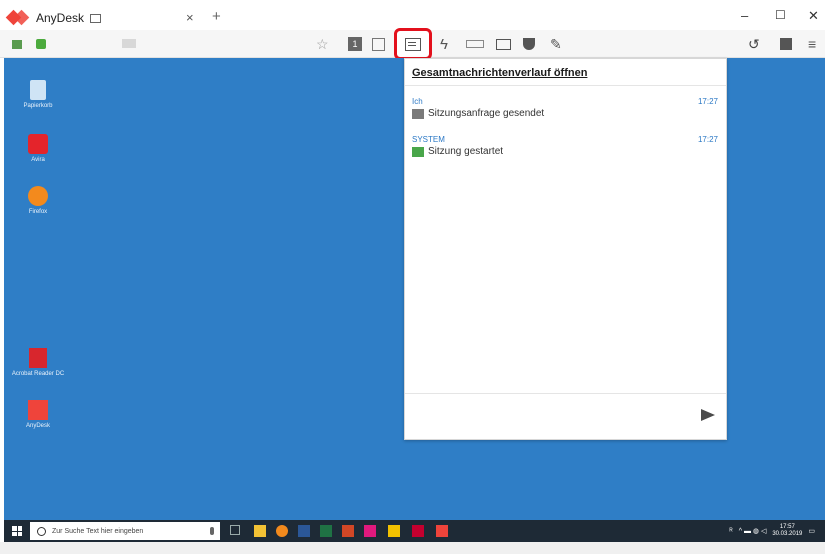 The height and width of the screenshot is (554, 825). What do you see at coordinates (442, 531) in the screenshot?
I see `anydesk-taskbar-icon` at bounding box center [442, 531].